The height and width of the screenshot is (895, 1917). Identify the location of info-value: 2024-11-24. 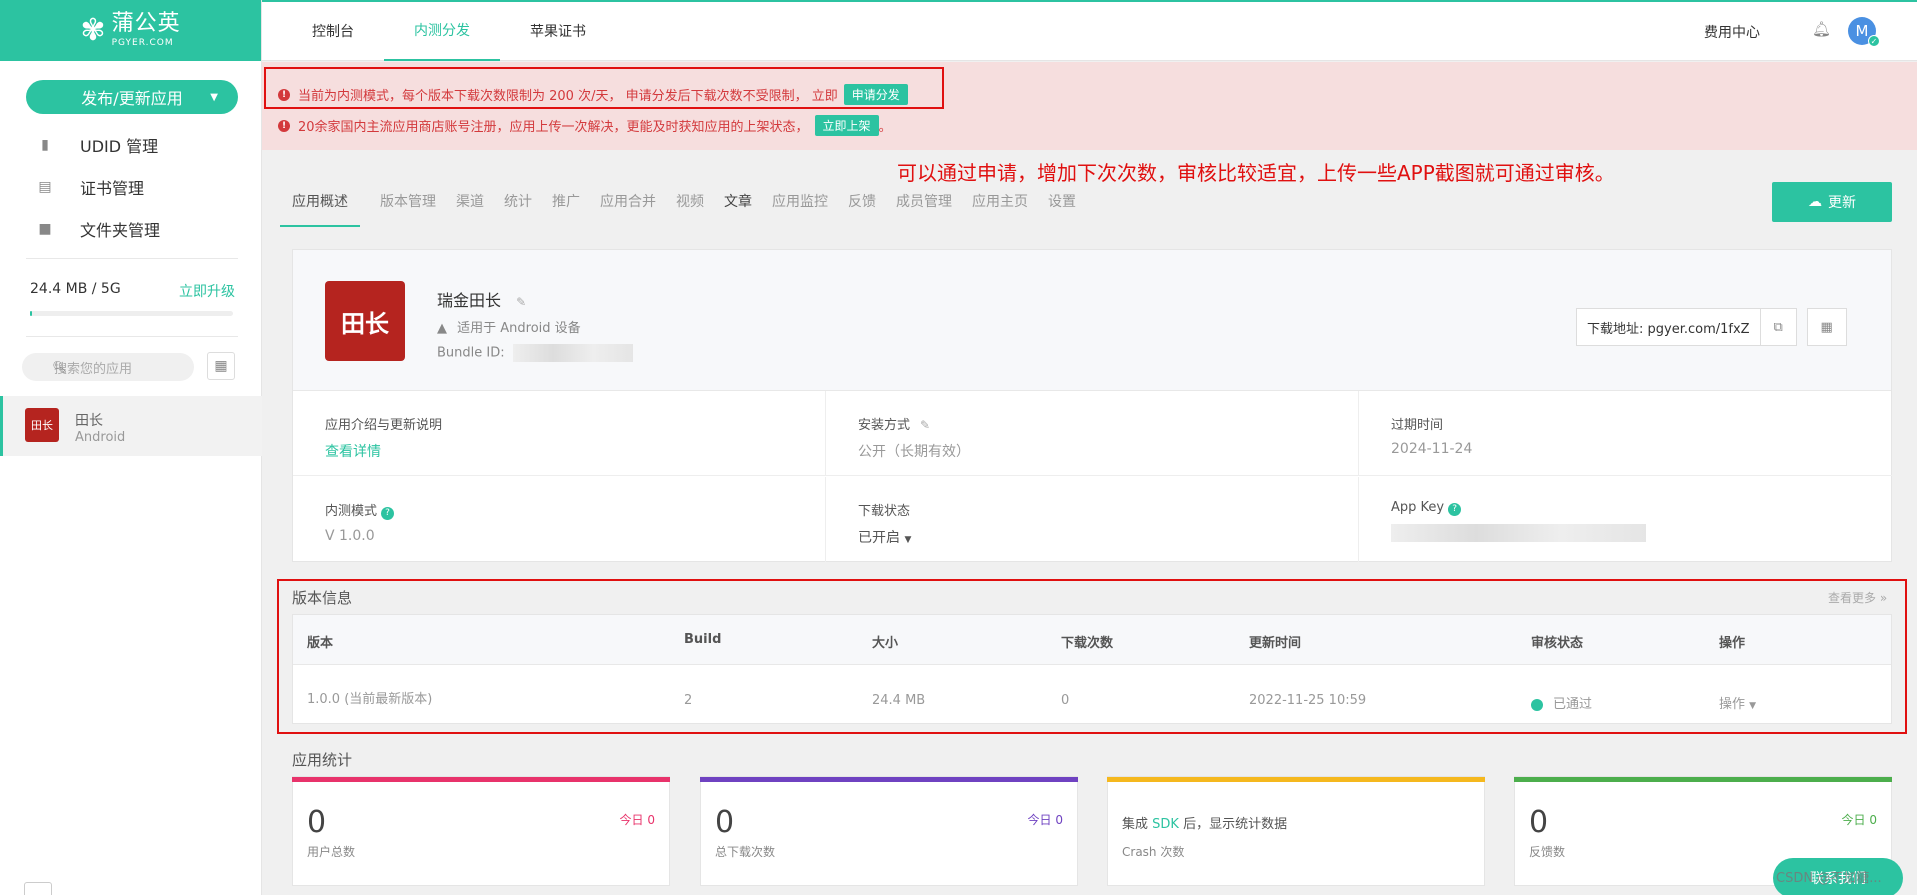
(1432, 449).